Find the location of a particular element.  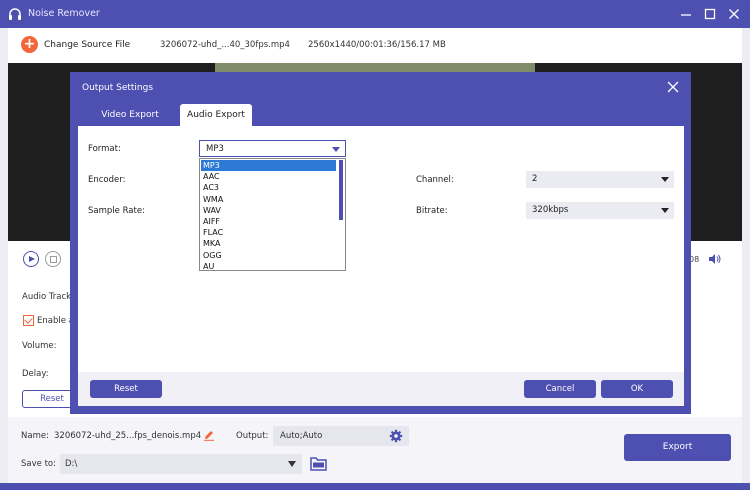

maximize-button is located at coordinates (710, 14).